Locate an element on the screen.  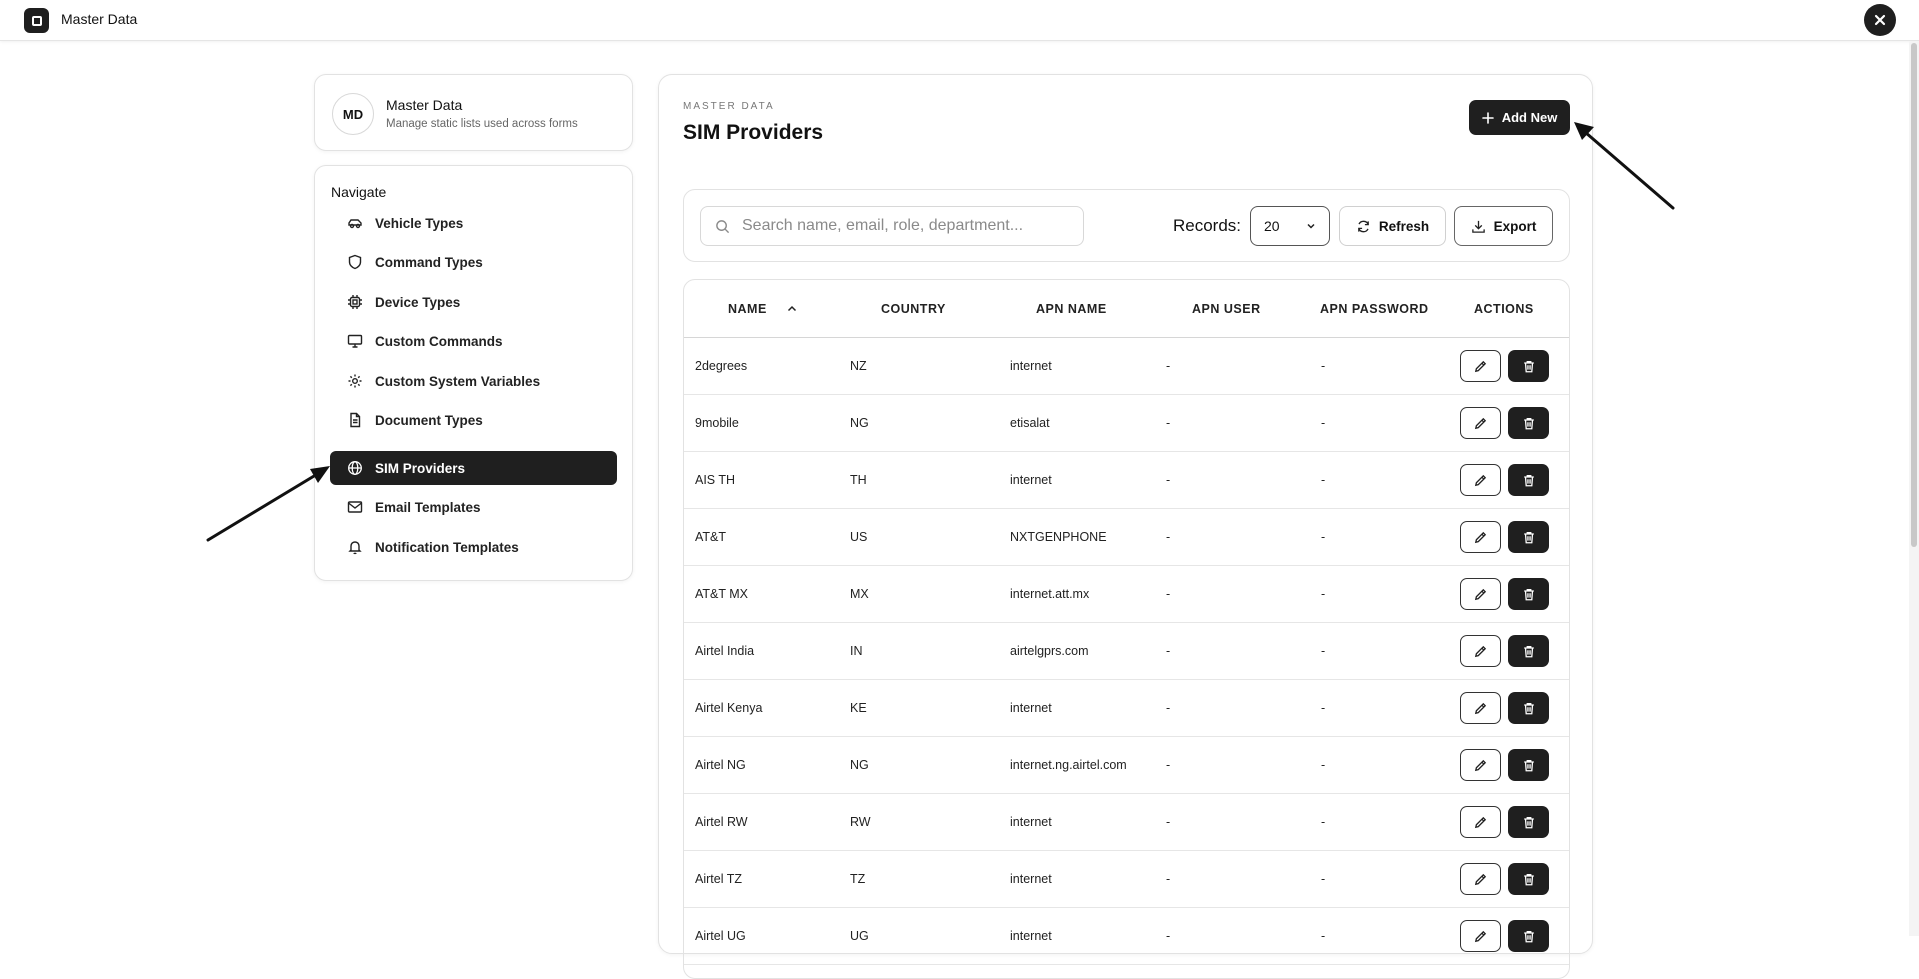
sidebar-item-label: Email Templates is located at coordinates (428, 507).